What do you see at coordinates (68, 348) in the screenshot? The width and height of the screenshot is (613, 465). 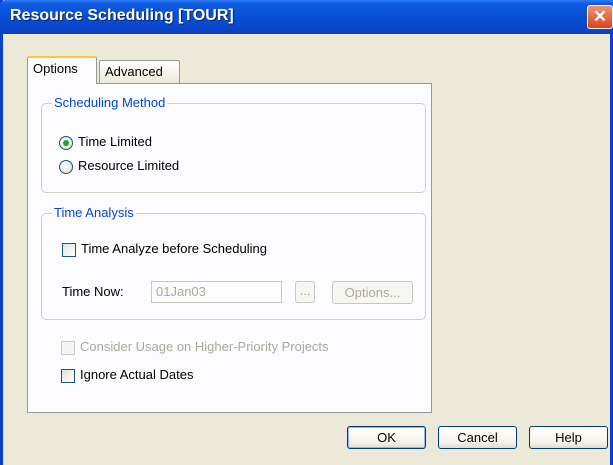 I see `consider-usage-checkbox` at bounding box center [68, 348].